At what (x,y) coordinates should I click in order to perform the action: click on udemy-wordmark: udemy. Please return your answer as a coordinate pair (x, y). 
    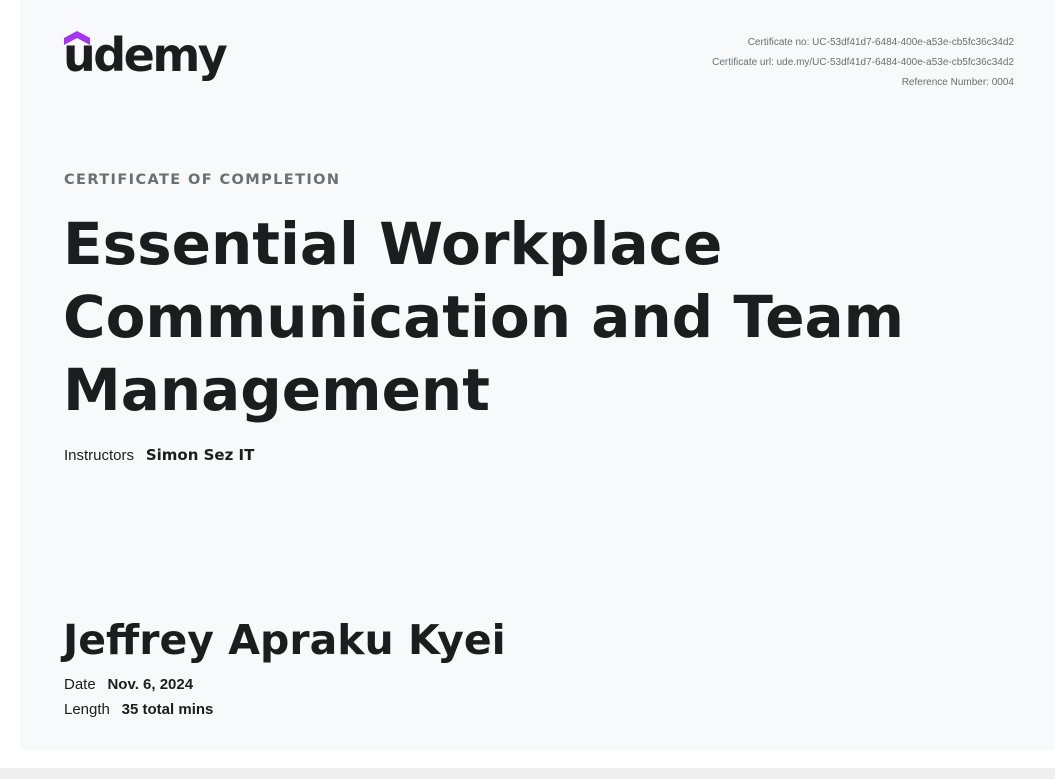
    Looking at the image, I should click on (145, 55).